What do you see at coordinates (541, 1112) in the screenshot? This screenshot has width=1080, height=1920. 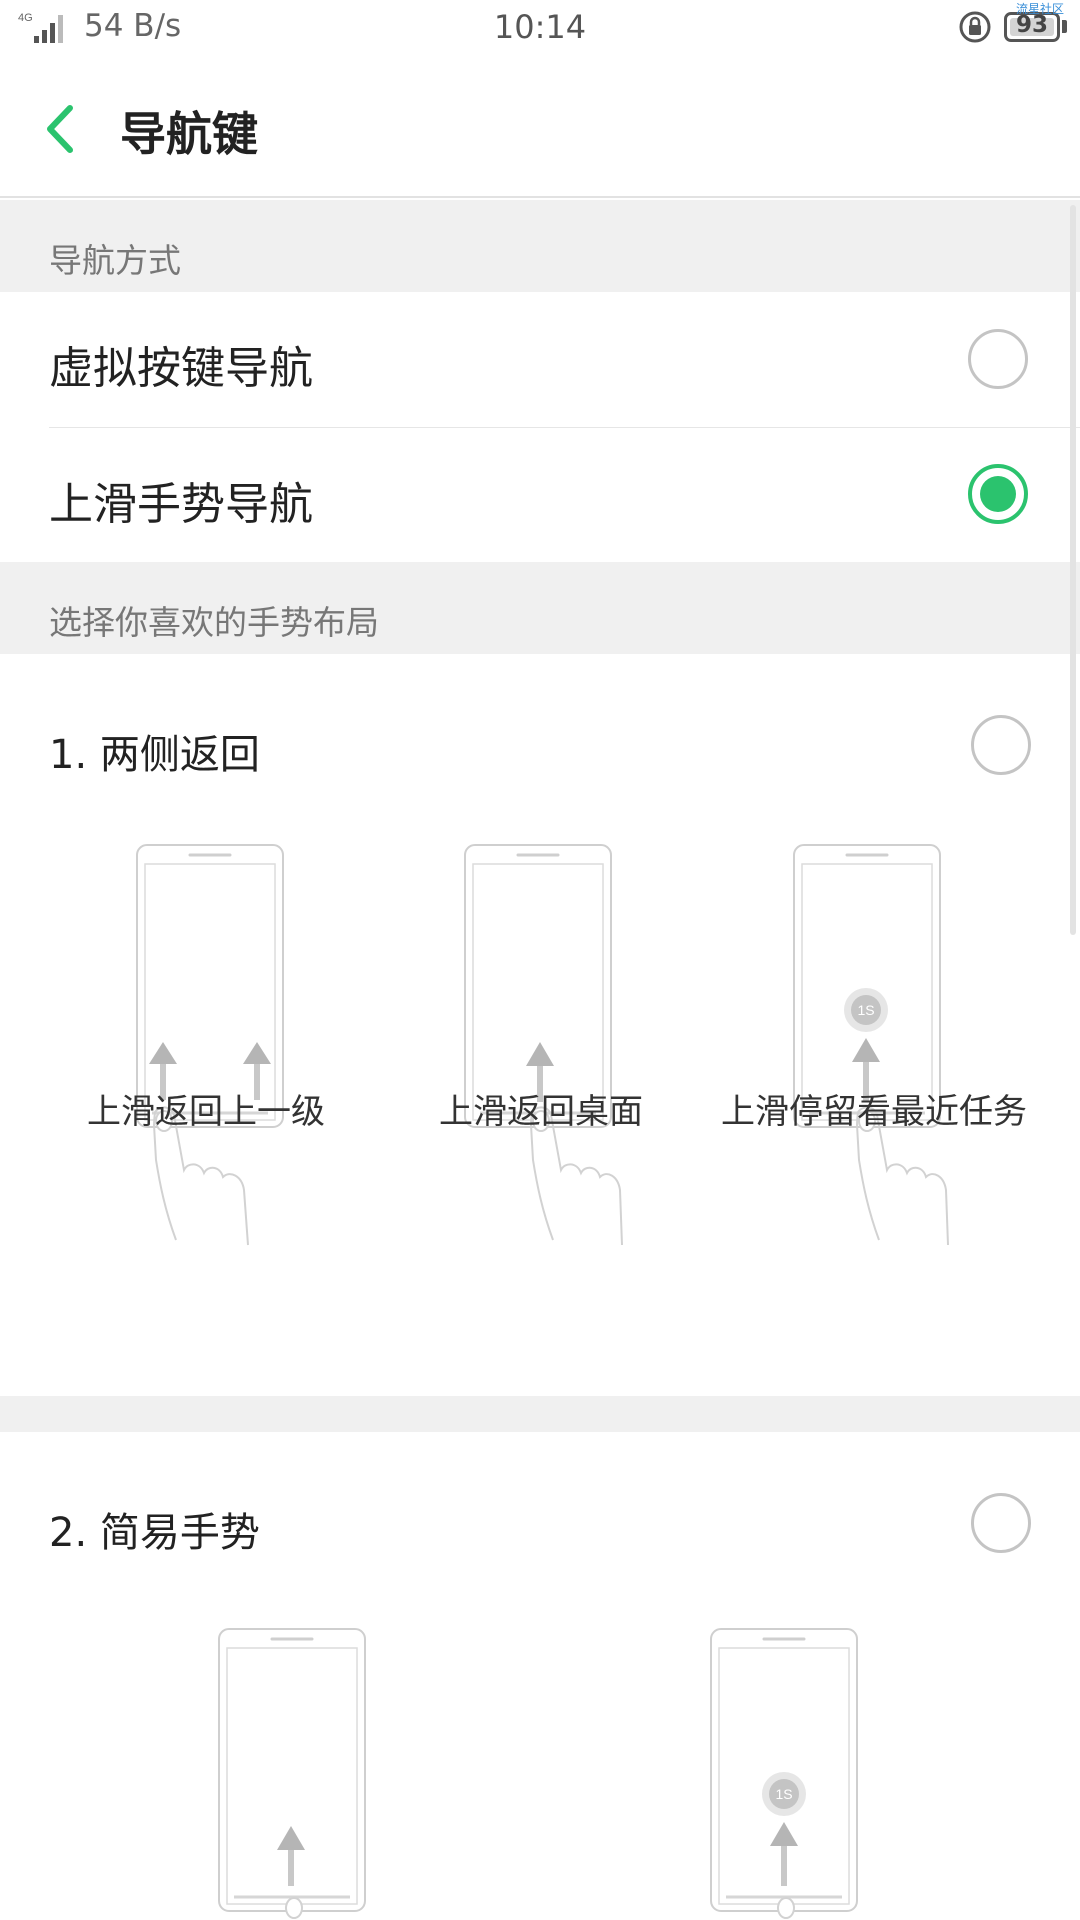 I see `caption-home: 上滑返回桌面` at bounding box center [541, 1112].